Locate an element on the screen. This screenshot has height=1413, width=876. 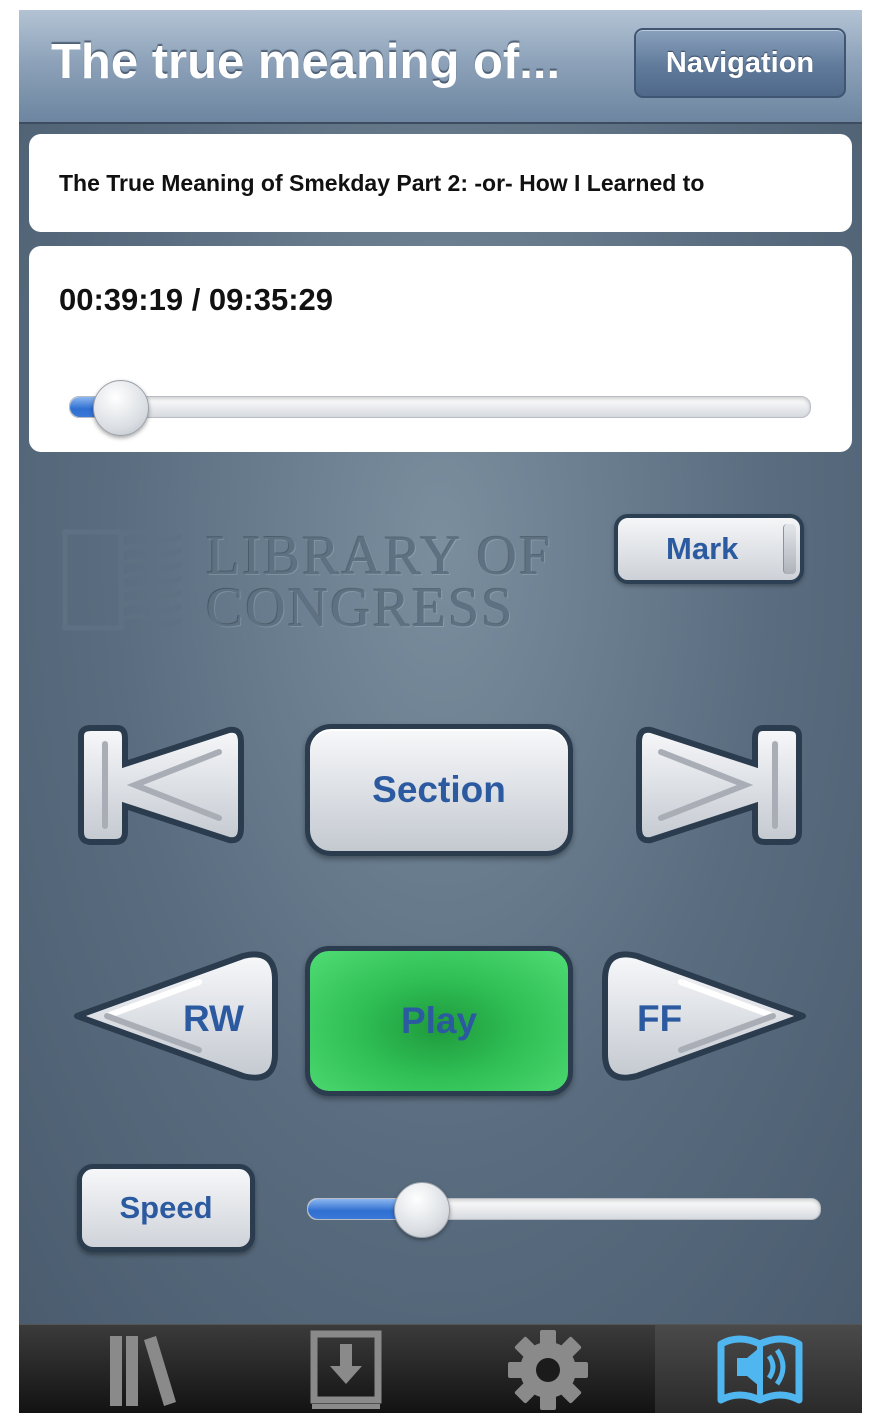
mark-toggle-knob is located at coordinates (789, 549).